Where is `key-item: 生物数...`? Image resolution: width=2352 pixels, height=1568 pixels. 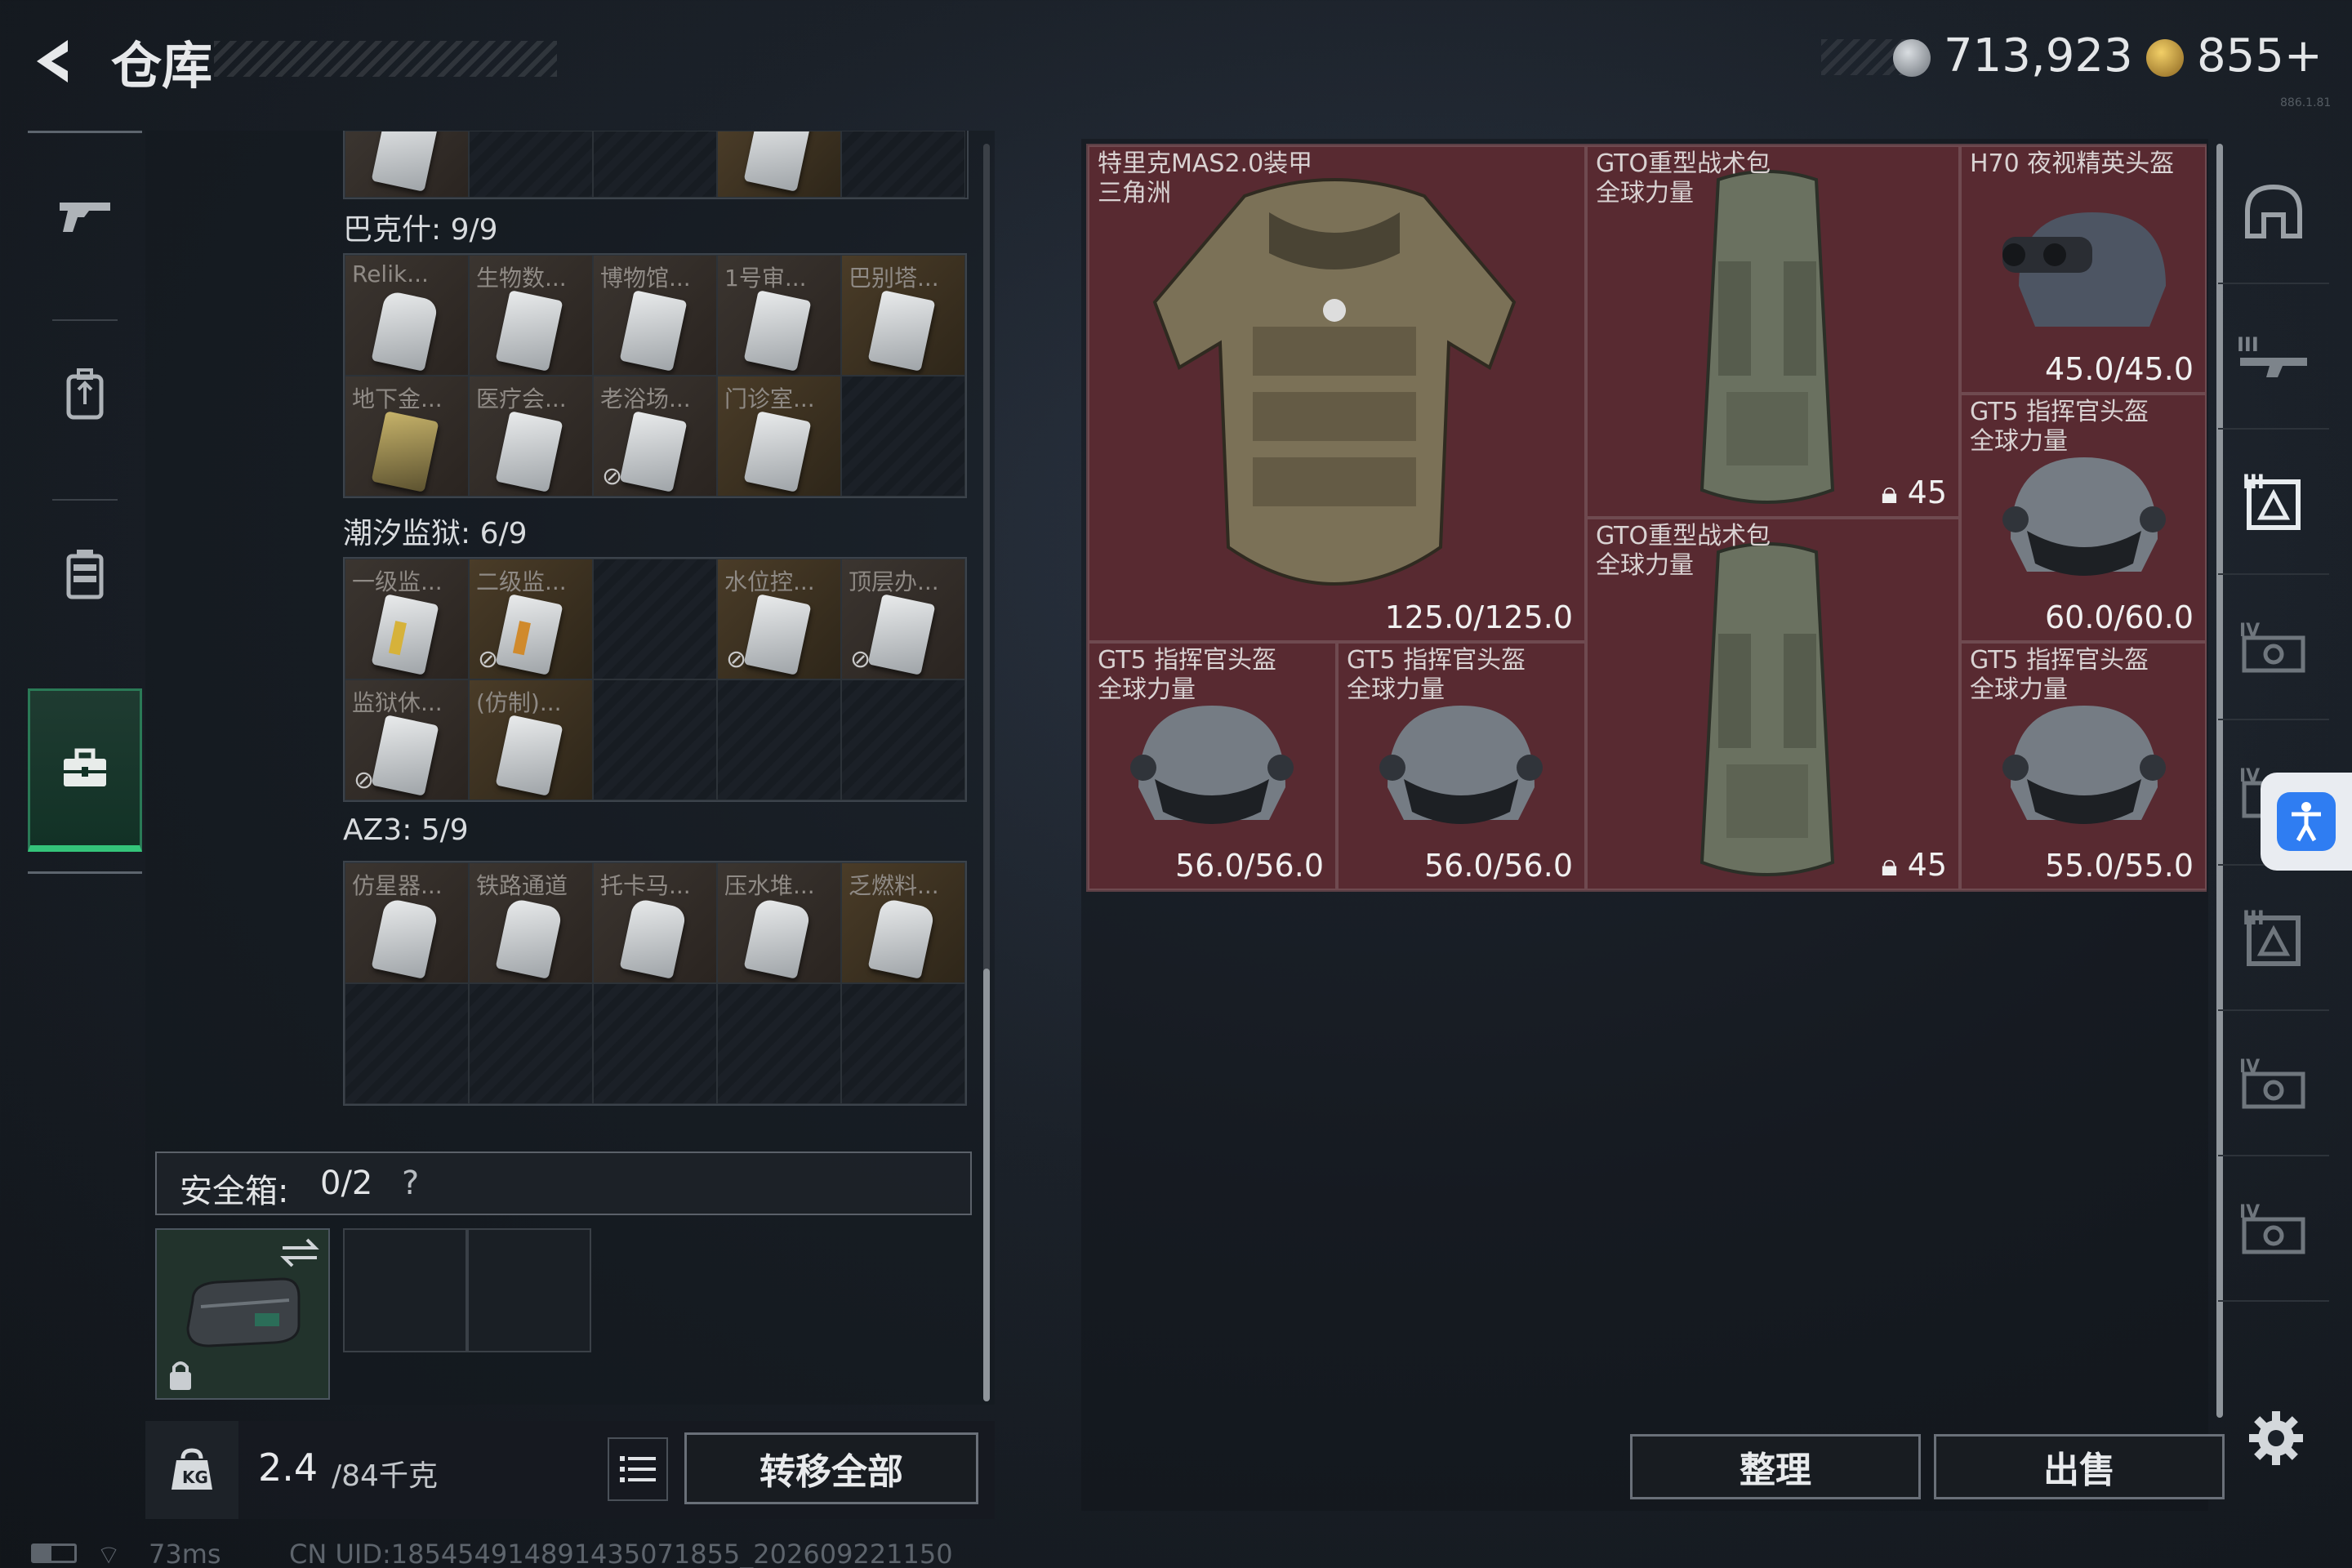 key-item: 生物数... is located at coordinates (531, 315).